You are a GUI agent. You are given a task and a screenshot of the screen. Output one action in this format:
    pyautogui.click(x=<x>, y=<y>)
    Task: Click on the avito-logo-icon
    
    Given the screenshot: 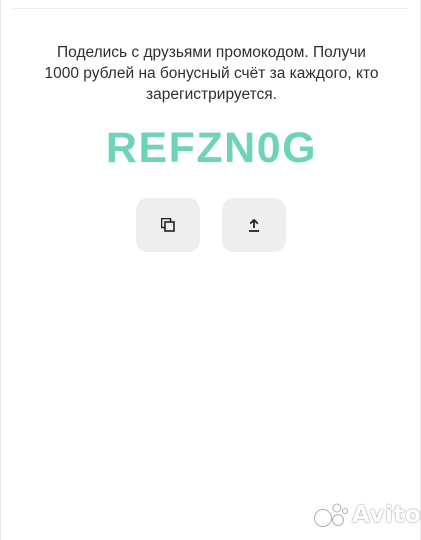 What is the action you would take?
    pyautogui.click(x=331, y=515)
    